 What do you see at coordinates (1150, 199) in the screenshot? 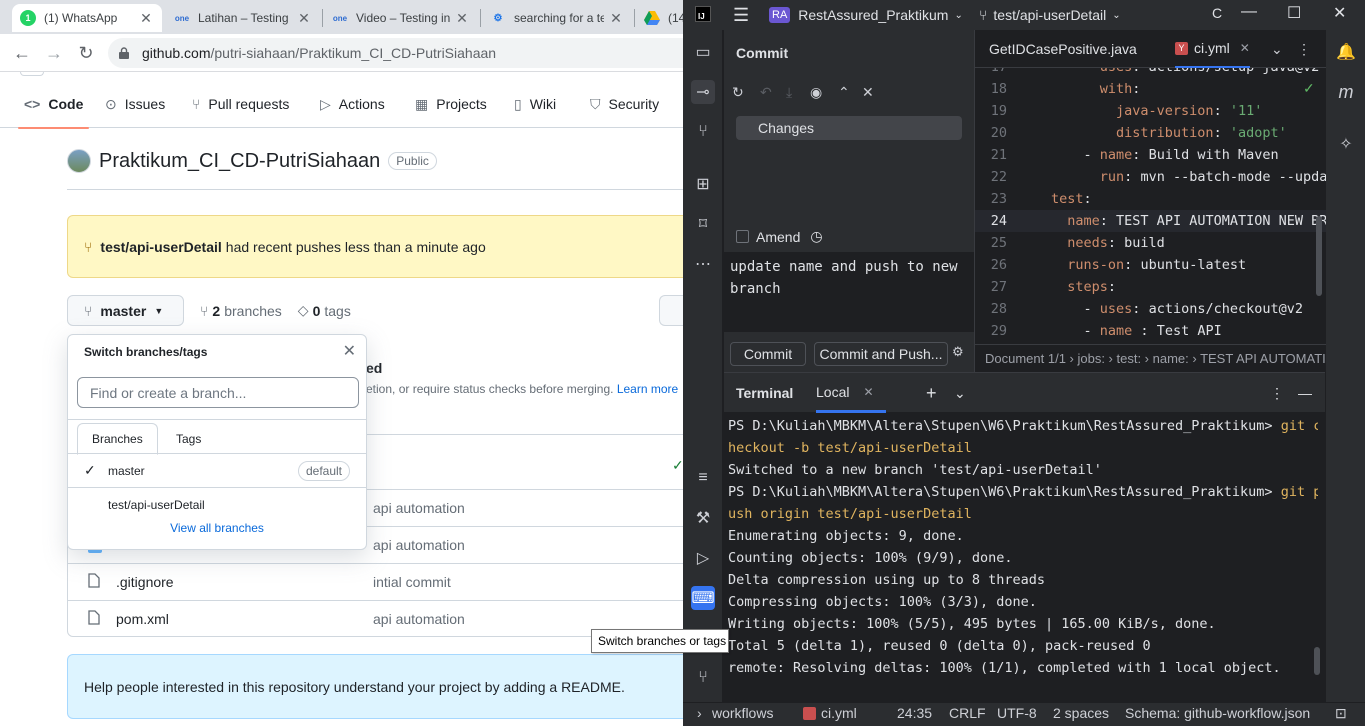
I see `code-line: 23 test:` at bounding box center [1150, 199].